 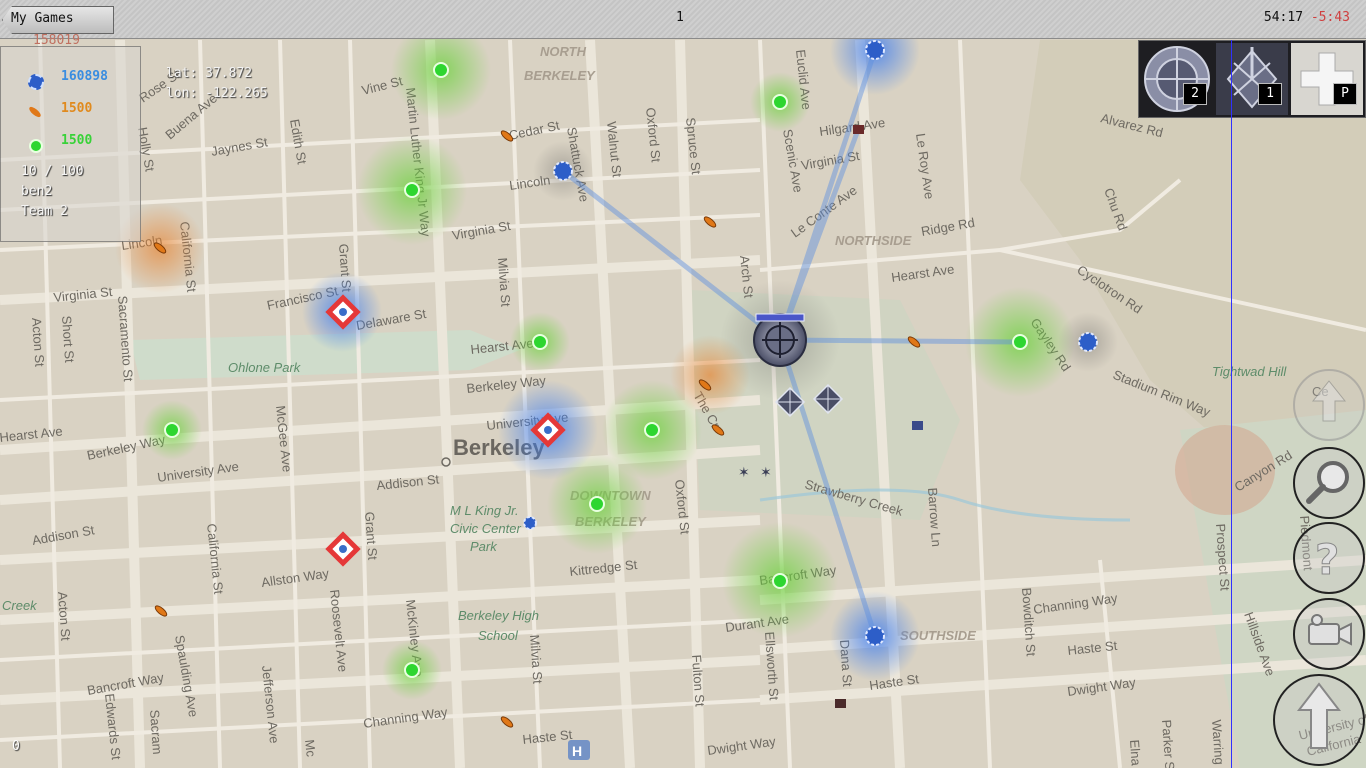 What do you see at coordinates (563, 51) in the screenshot?
I see `svg-text: NORTH` at bounding box center [563, 51].